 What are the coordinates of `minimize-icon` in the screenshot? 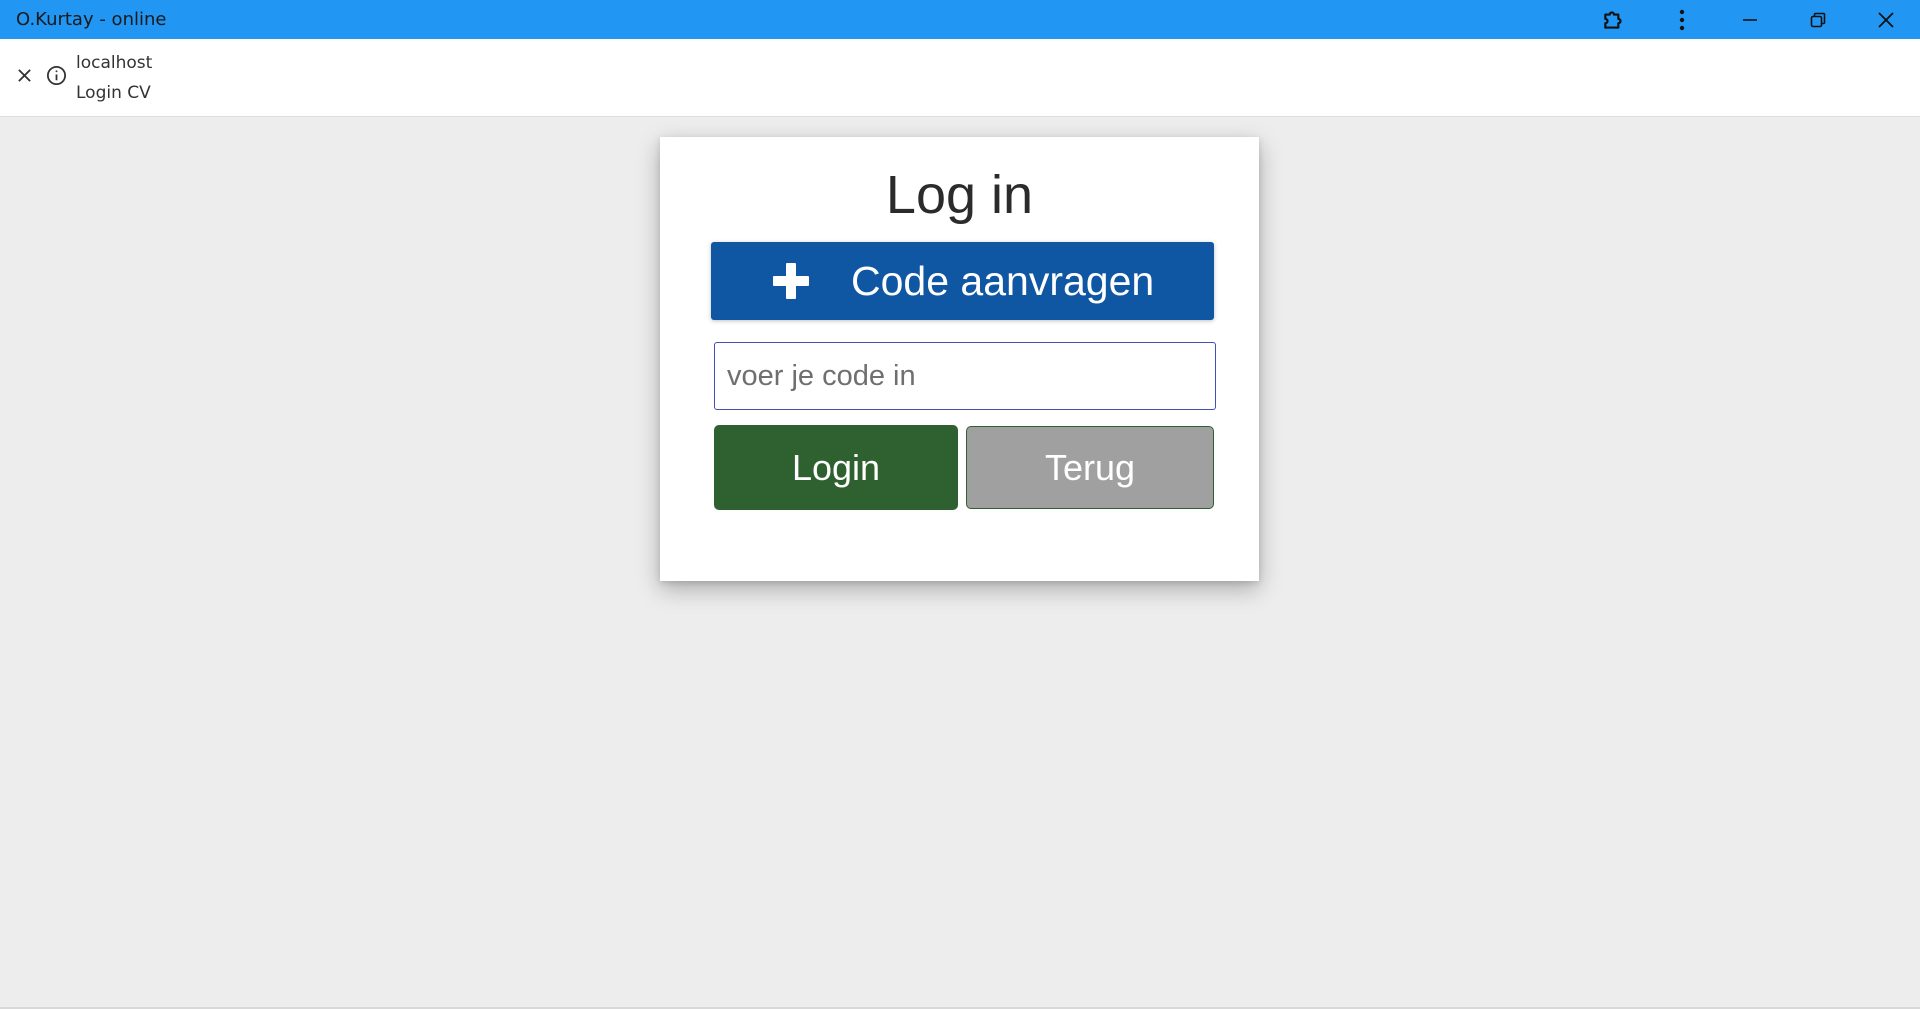 It's located at (1750, 20).